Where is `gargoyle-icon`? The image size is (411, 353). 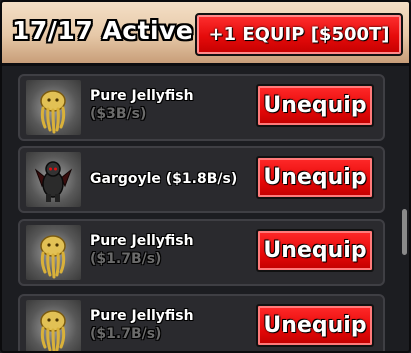 gargoyle-icon is located at coordinates (53, 179).